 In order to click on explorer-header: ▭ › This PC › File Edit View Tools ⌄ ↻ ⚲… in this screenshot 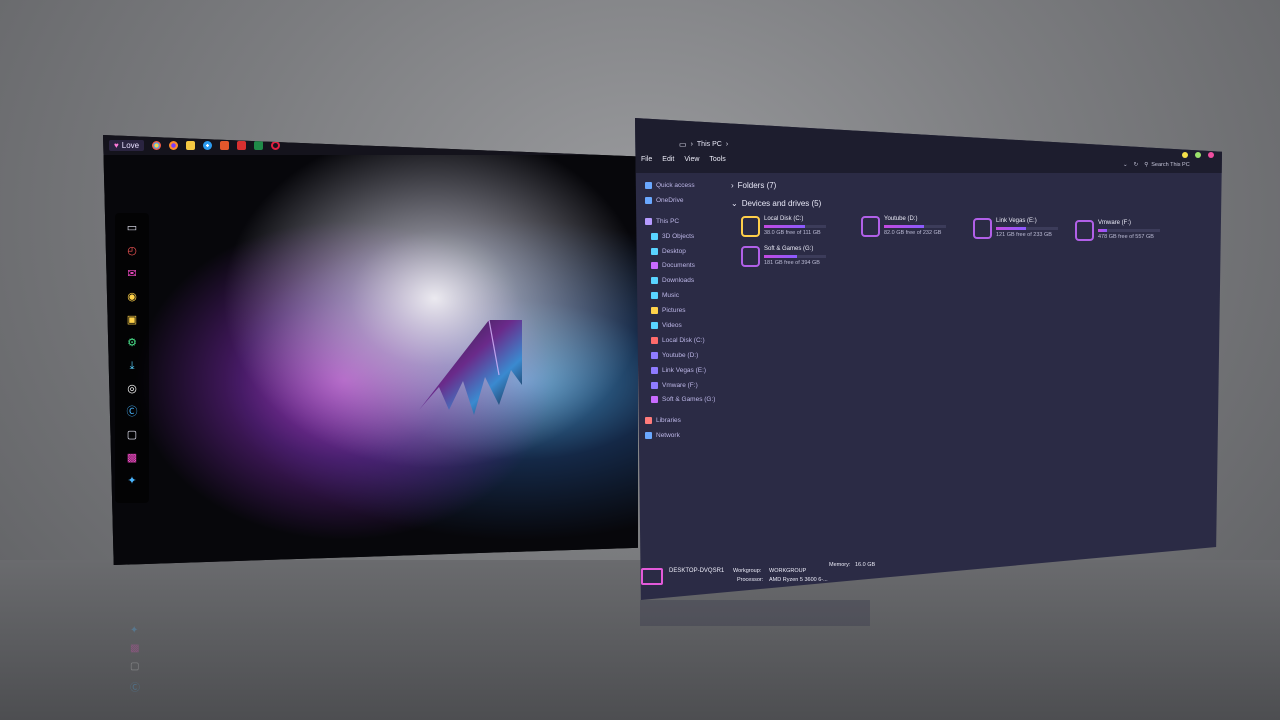, I will do `click(928, 145)`.